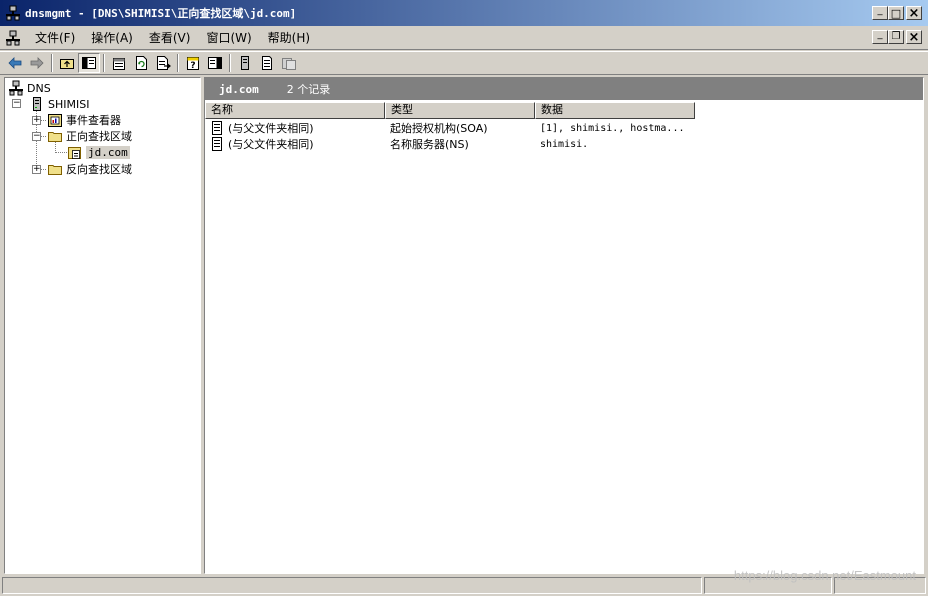  Describe the element at coordinates (13, 38) in the screenshot. I see `dns-app-menu-icon` at that location.